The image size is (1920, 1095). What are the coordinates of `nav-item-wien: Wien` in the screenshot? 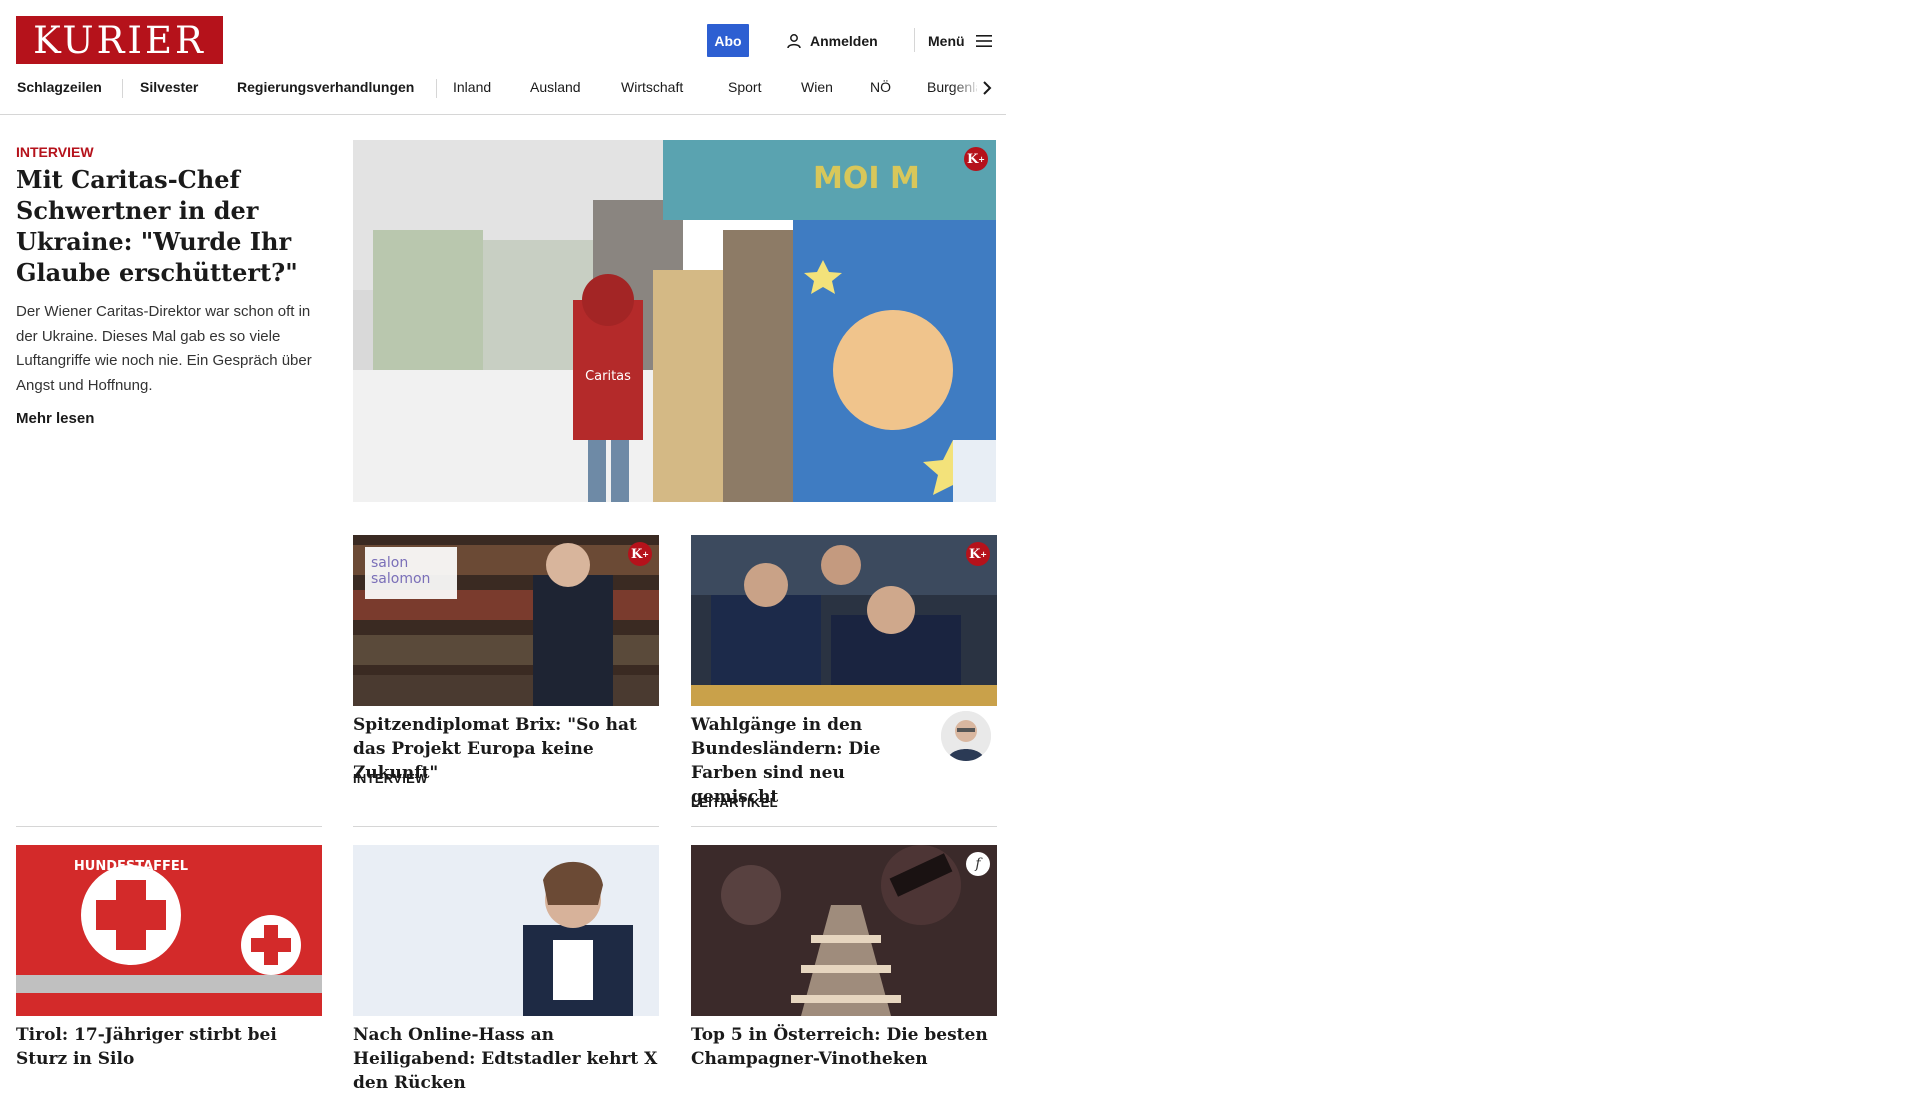 It's located at (817, 87).